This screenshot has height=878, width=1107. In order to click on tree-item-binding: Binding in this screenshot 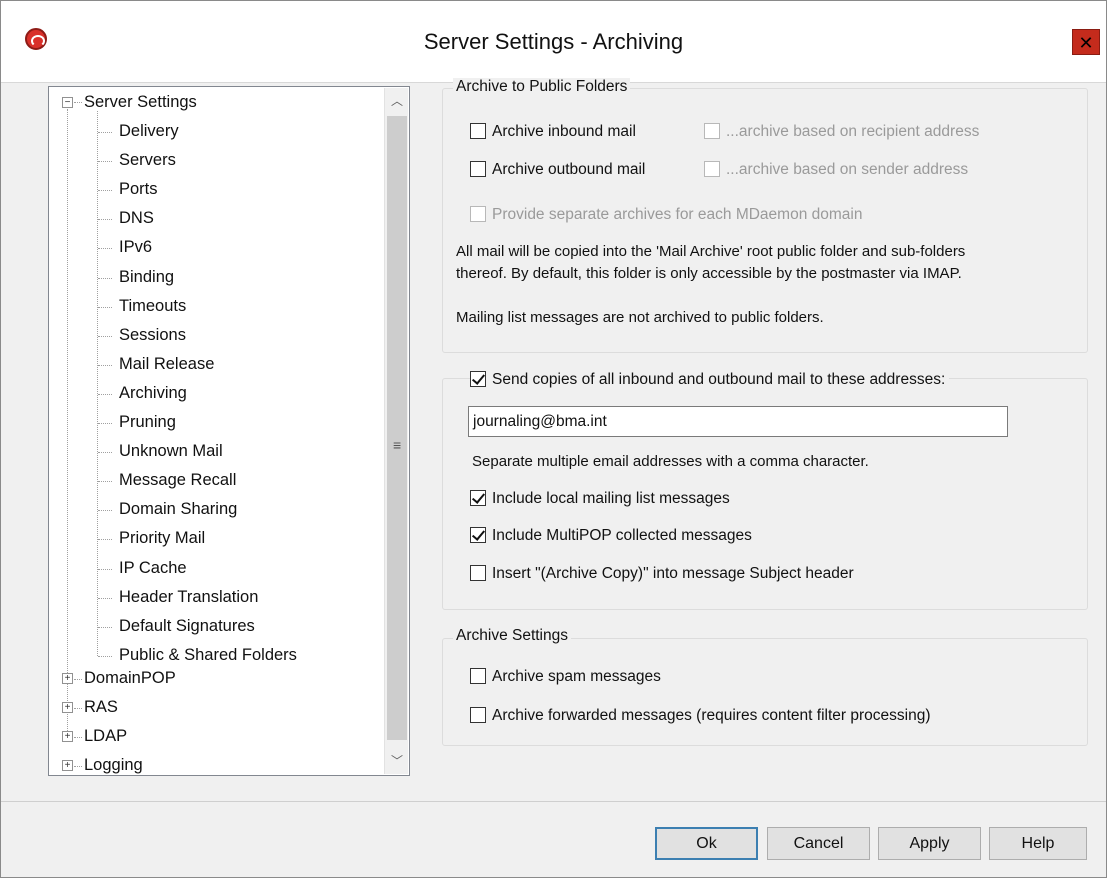, I will do `click(146, 277)`.